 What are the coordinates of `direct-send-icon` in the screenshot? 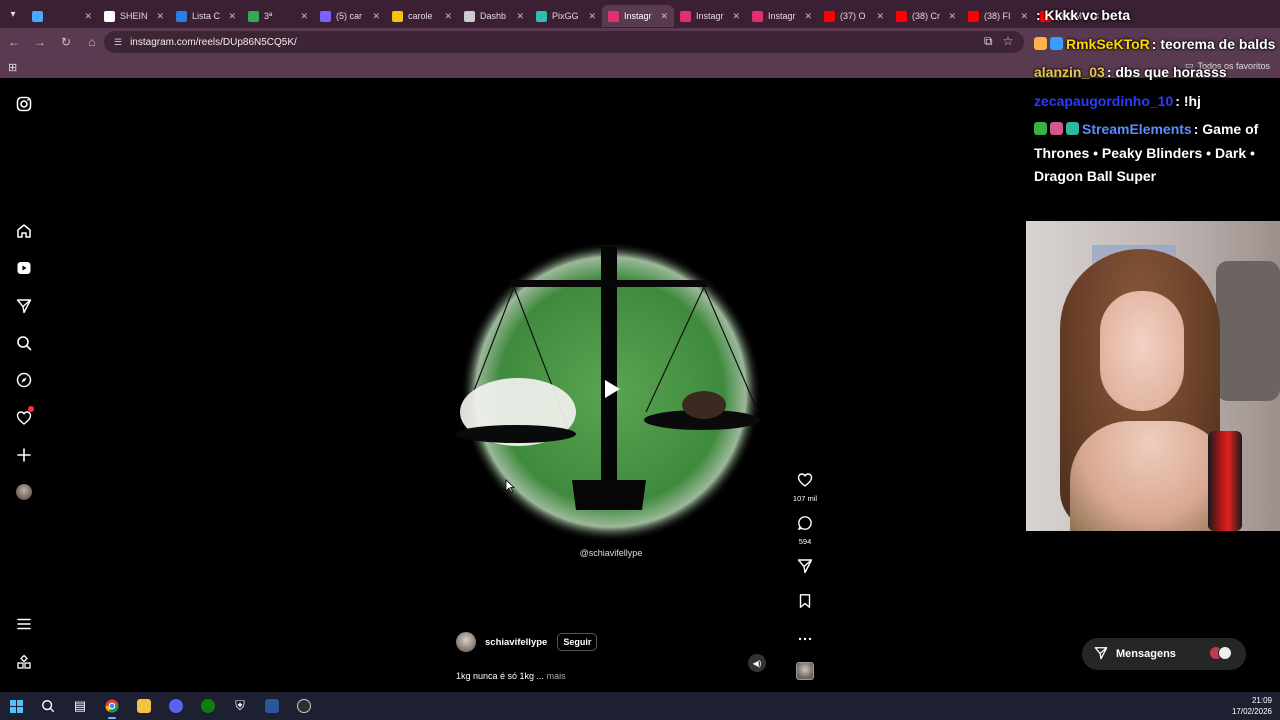 It's located at (24, 306).